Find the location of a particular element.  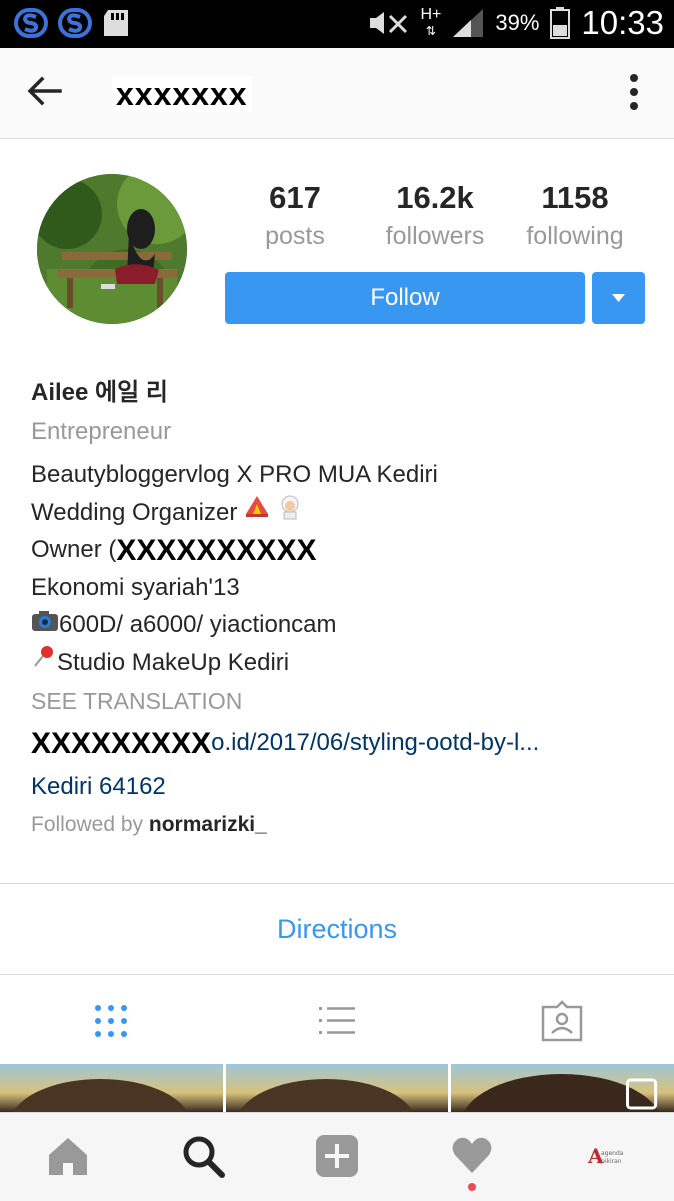

followed-by-prefix: Followed by is located at coordinates (87, 824).